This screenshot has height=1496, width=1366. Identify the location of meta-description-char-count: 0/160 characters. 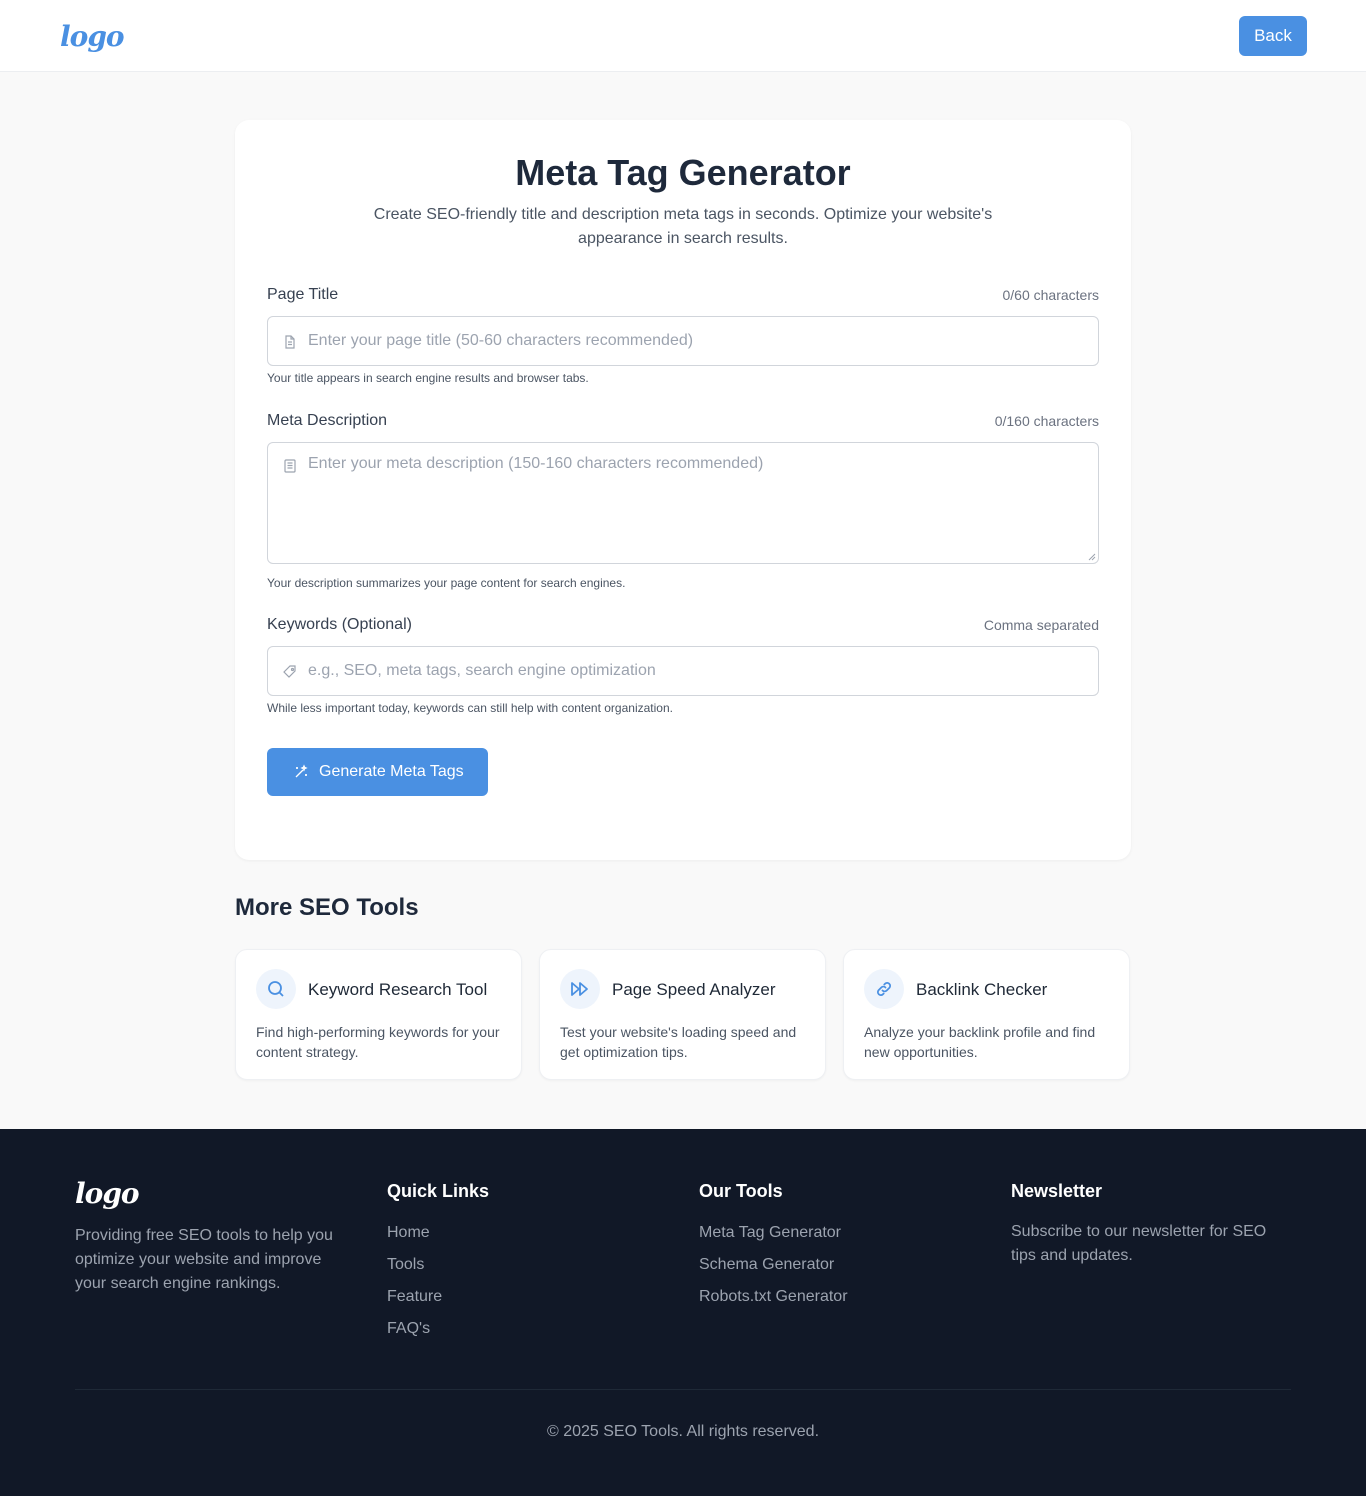
(1046, 421).